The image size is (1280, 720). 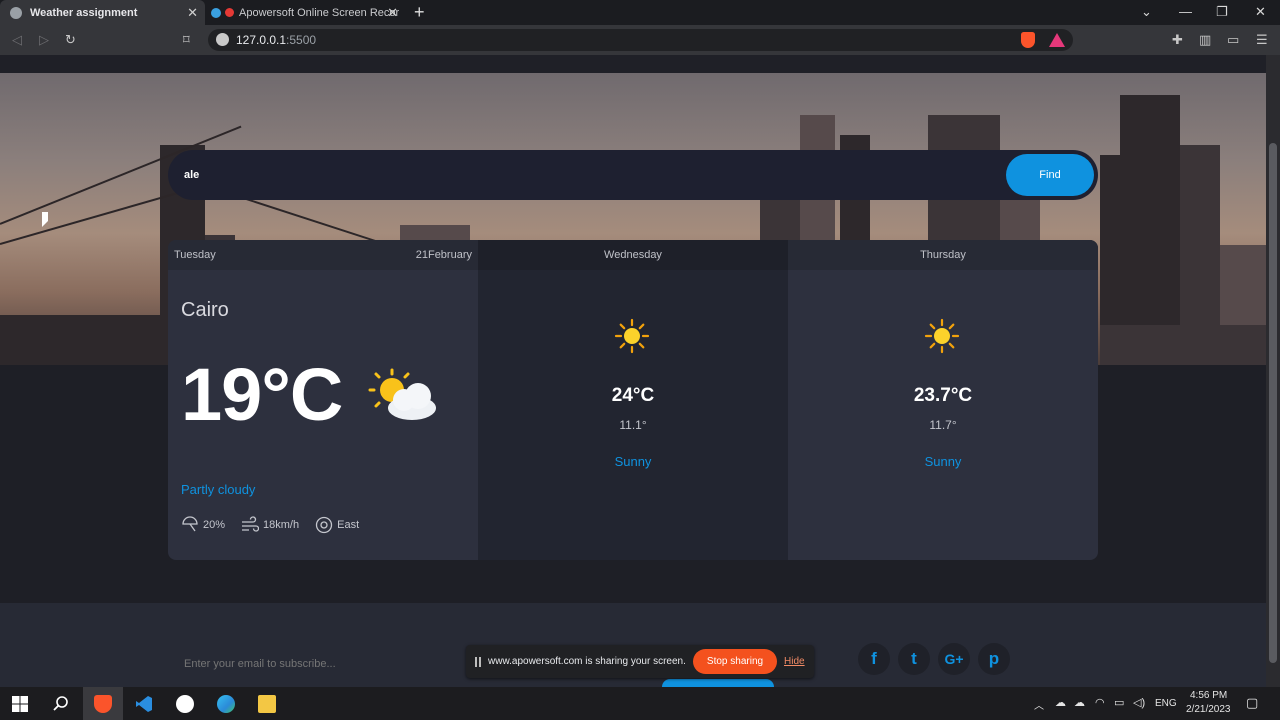 What do you see at coordinates (914, 659) in the screenshot?
I see `twitter-icon: t` at bounding box center [914, 659].